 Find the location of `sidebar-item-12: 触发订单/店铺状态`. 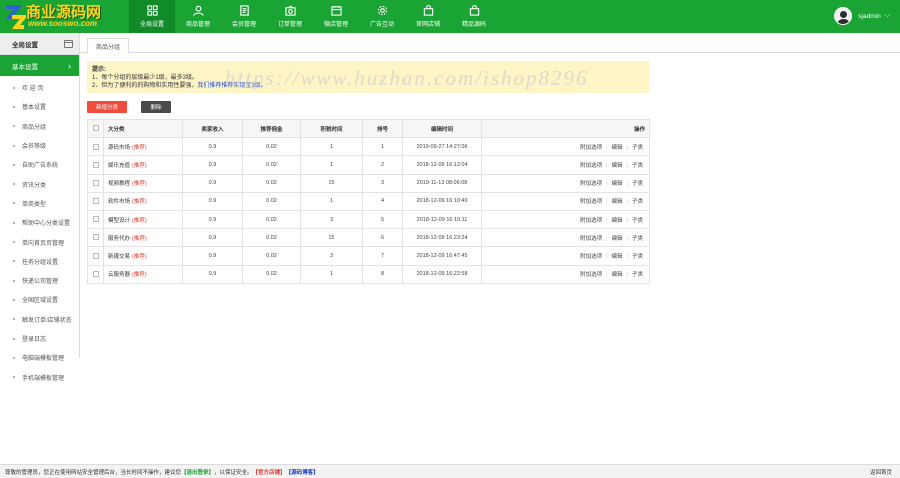

sidebar-item-12: 触发订单/店铺状态 is located at coordinates (39, 319).